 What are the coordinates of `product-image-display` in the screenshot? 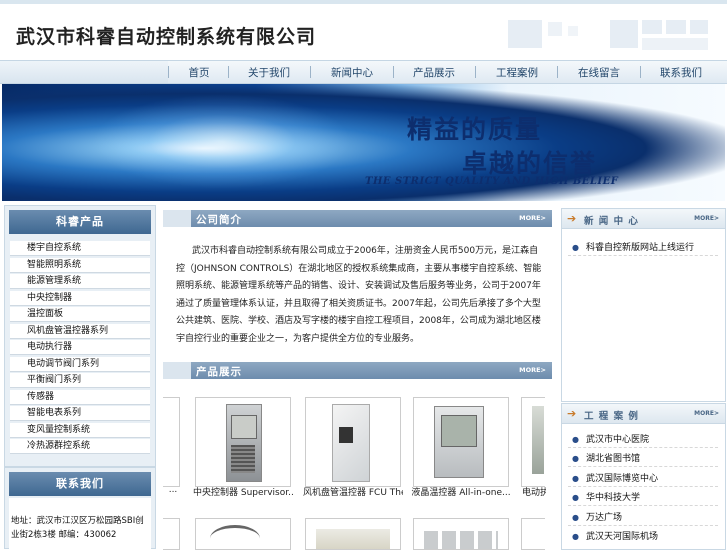 It's located at (346, 435).